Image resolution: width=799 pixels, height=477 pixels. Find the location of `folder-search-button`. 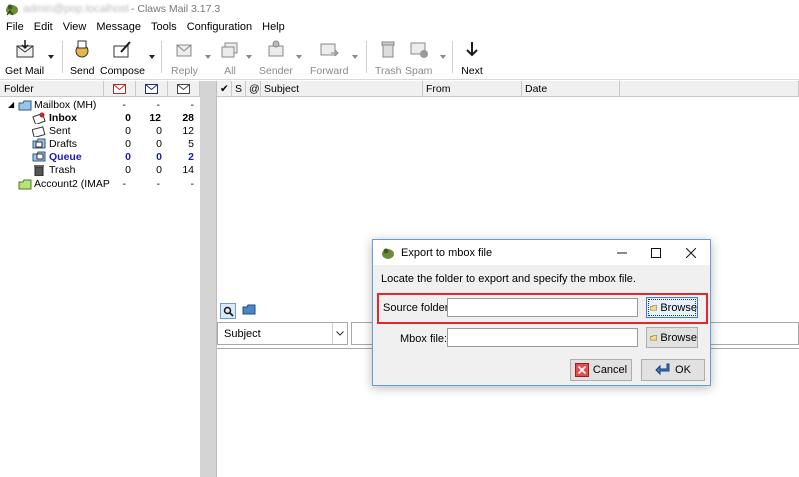

folder-search-button is located at coordinates (249, 311).